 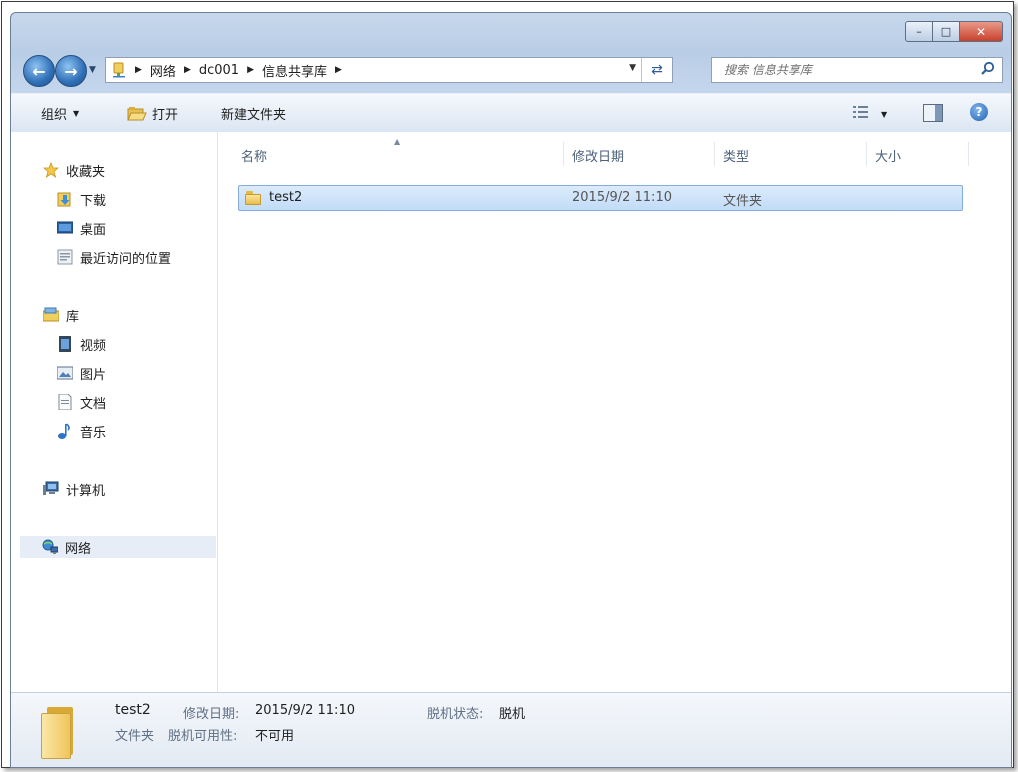 I want to click on address-bar: ▶ 网络 ▶ dc001 ▶ 信息共享库 ▶ ▼ ⇄, so click(x=389, y=70).